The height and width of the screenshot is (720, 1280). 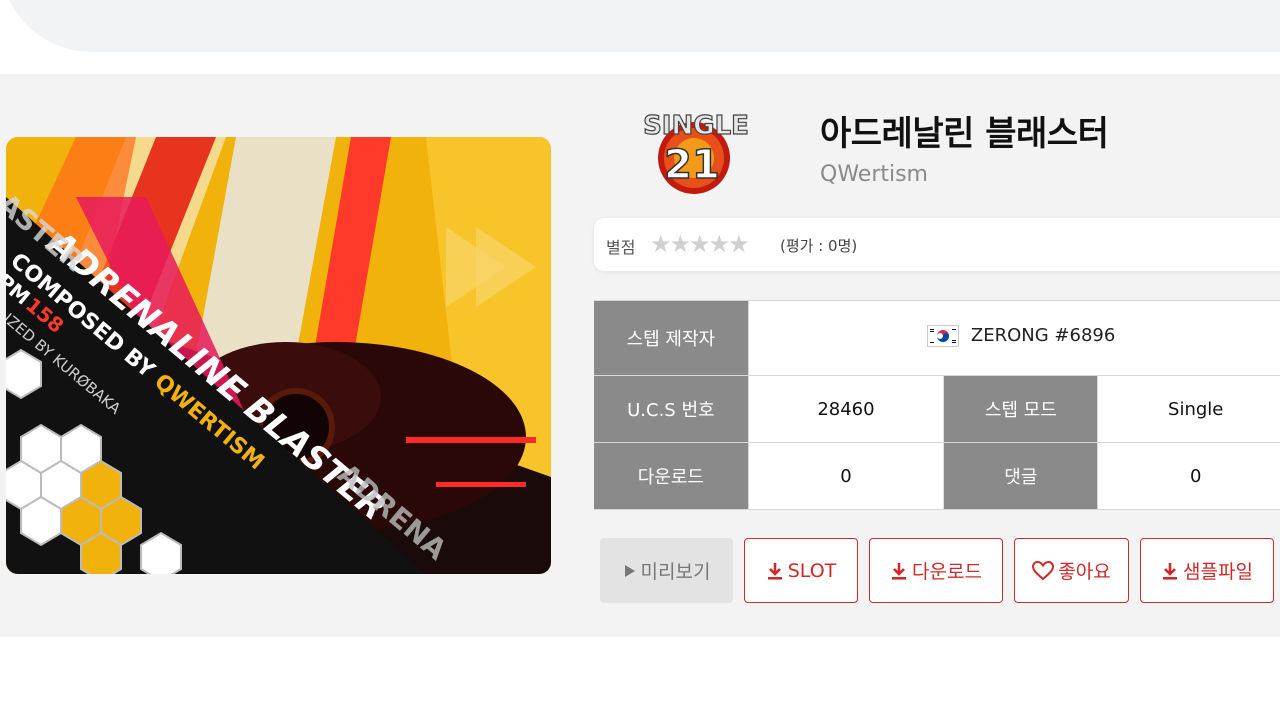 I want to click on level-badge: SINGLE 21, so click(x=696, y=147).